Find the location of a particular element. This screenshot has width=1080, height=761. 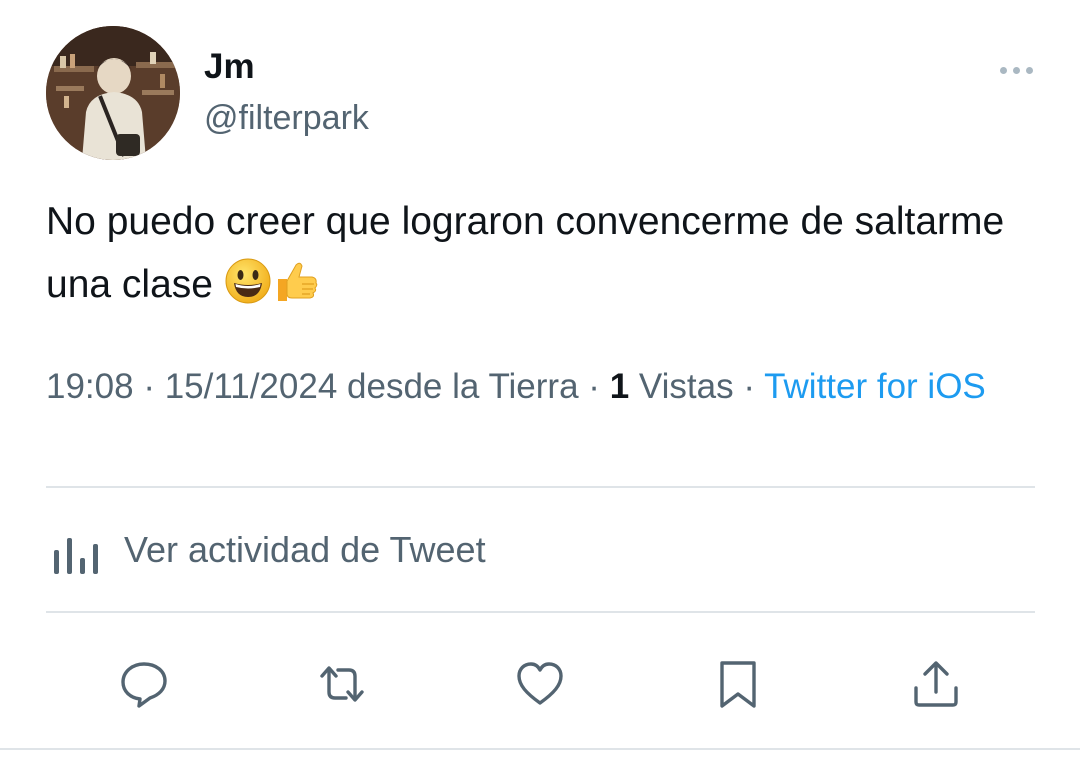

avatar-photo is located at coordinates (113, 93).